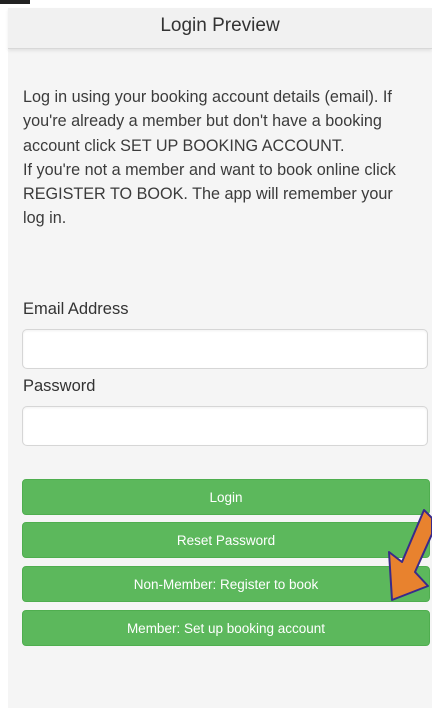  I want to click on arrow-shape, so click(410, 555).